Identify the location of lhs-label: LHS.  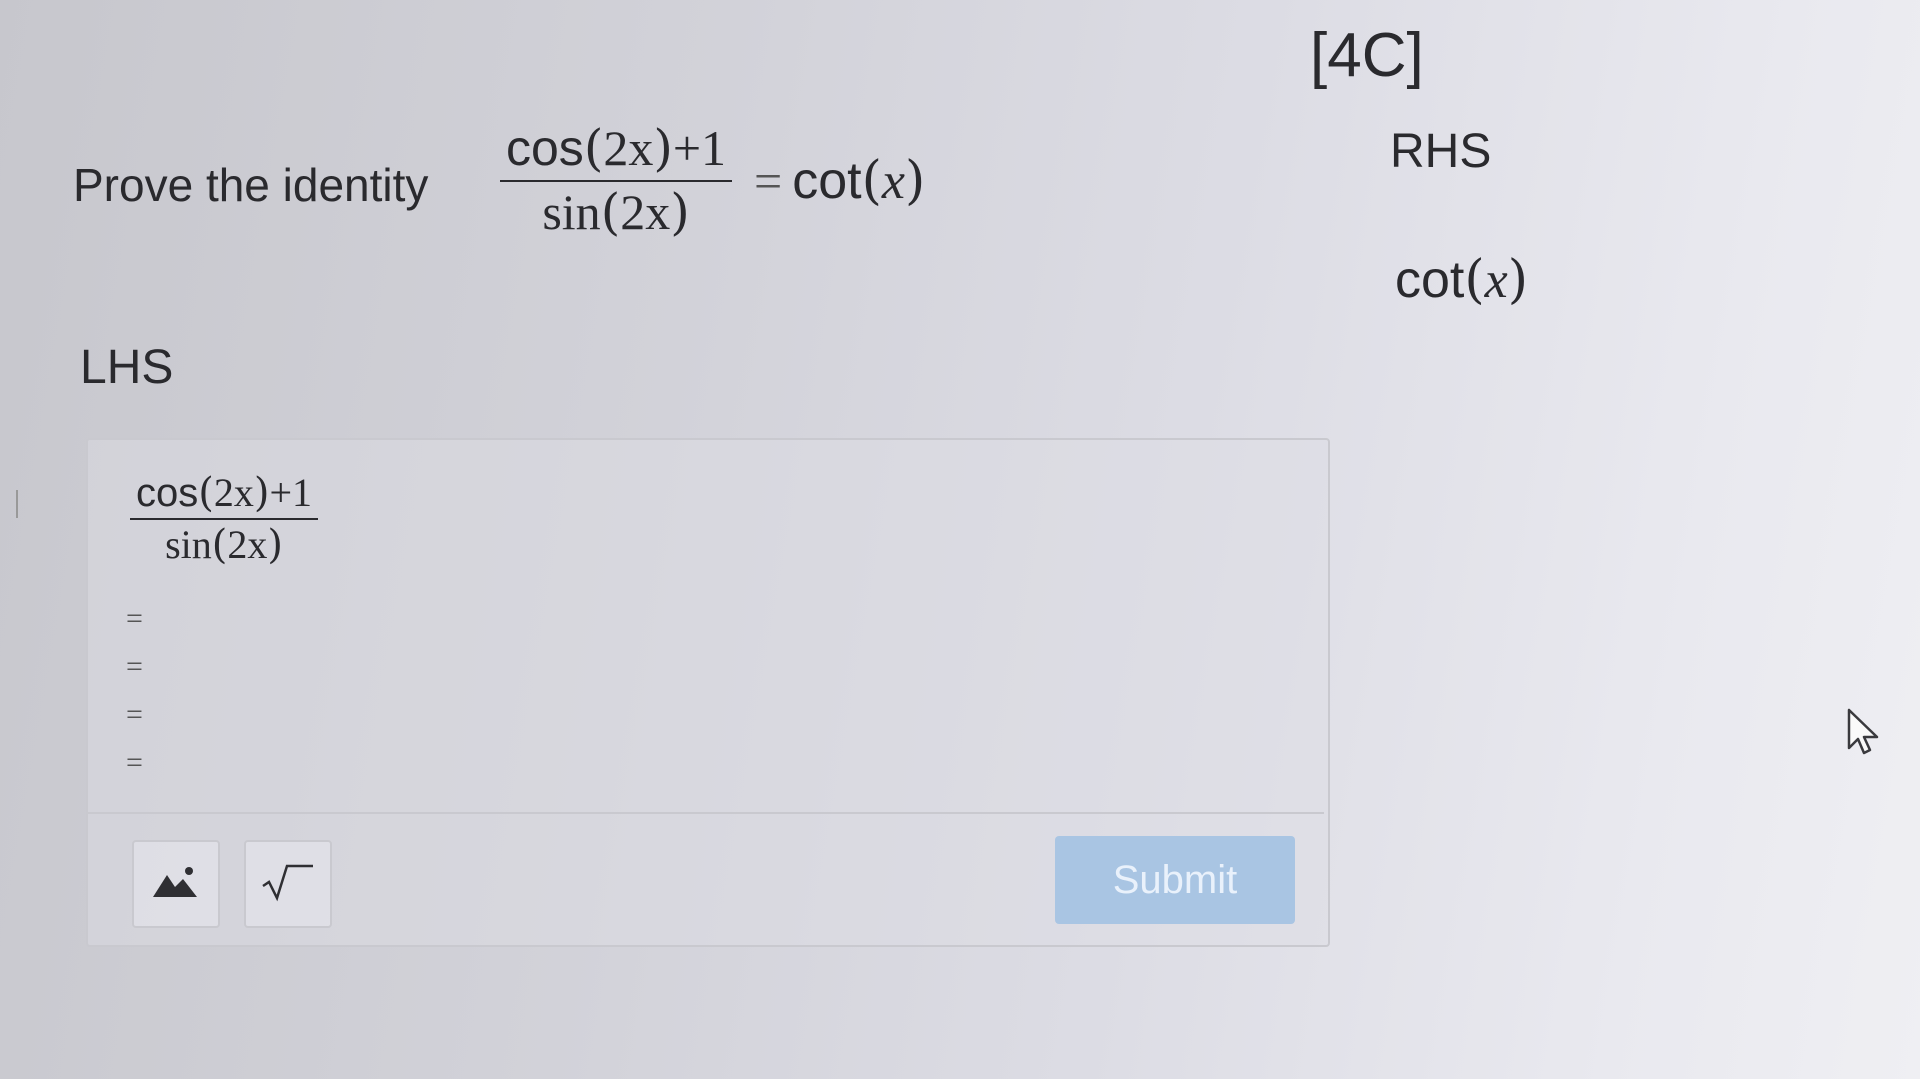
(127, 367).